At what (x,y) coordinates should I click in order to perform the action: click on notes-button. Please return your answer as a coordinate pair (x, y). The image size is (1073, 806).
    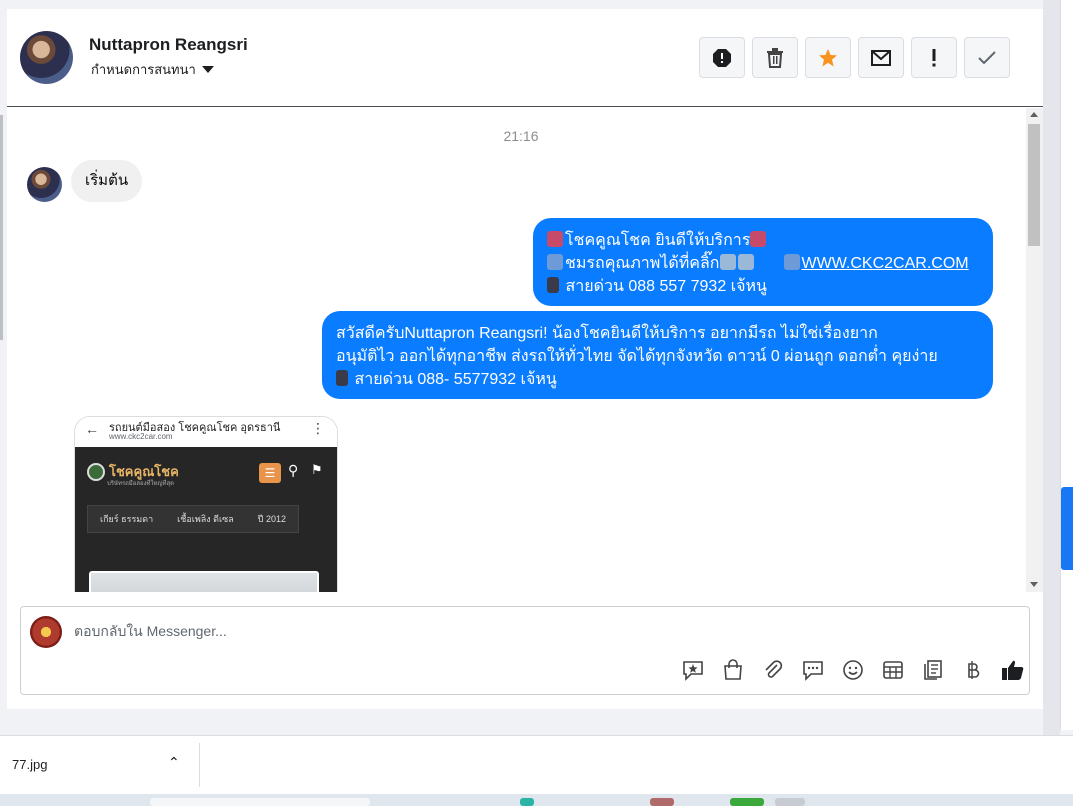
    Looking at the image, I should click on (932, 670).